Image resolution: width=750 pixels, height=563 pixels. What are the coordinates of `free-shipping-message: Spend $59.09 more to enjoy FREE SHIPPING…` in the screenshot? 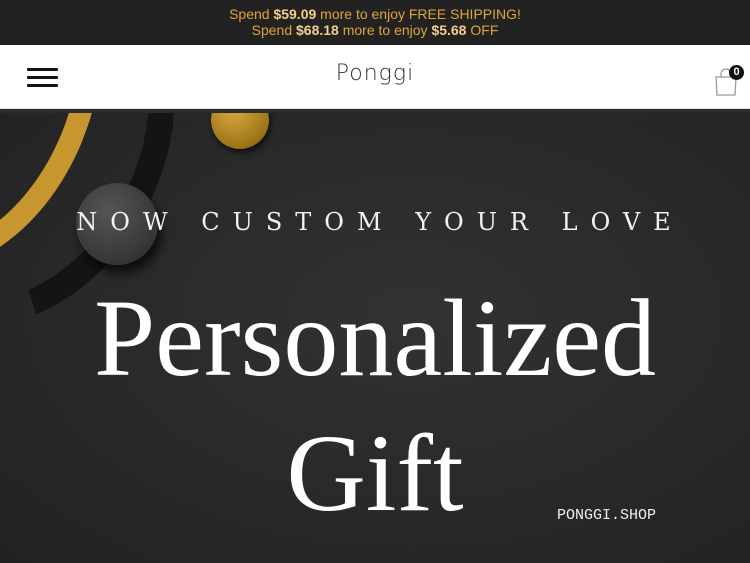 It's located at (375, 14).